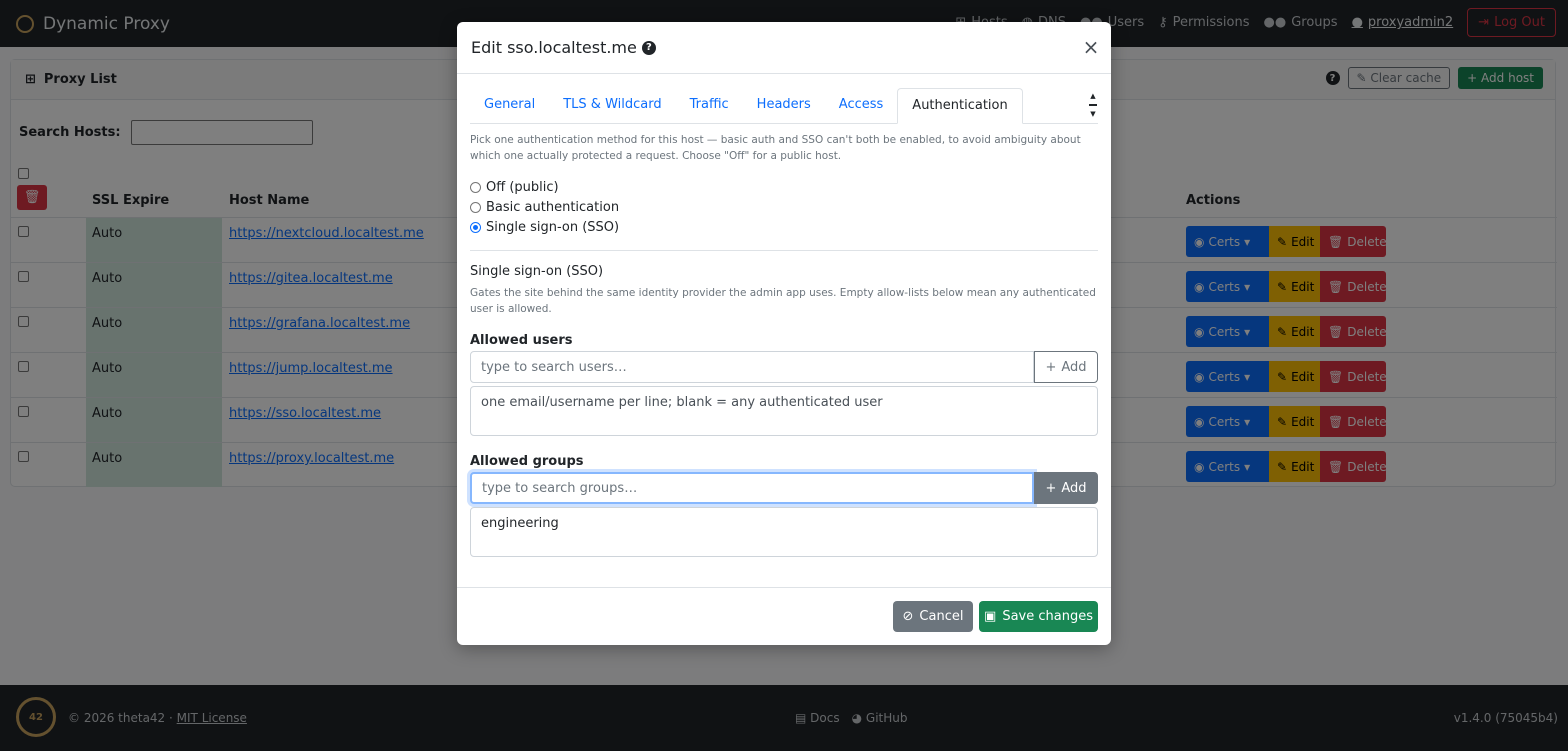 This screenshot has height=751, width=1568. What do you see at coordinates (784, 250) in the screenshot?
I see `divider` at bounding box center [784, 250].